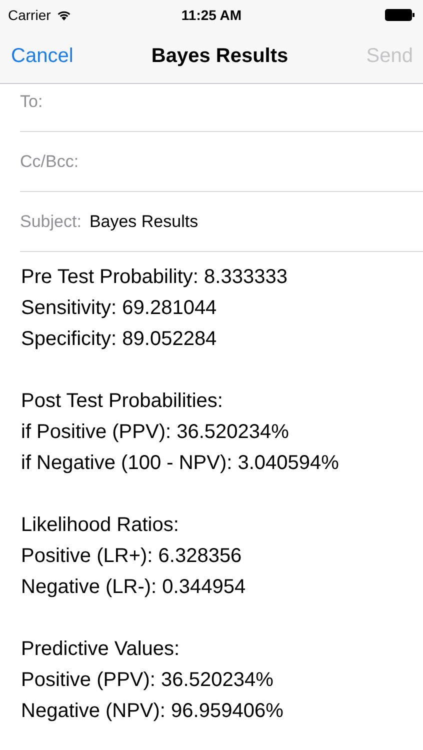 Image resolution: width=423 pixels, height=750 pixels. What do you see at coordinates (132, 556) in the screenshot?
I see `message-line: Positive (LR+): 6.328356` at bounding box center [132, 556].